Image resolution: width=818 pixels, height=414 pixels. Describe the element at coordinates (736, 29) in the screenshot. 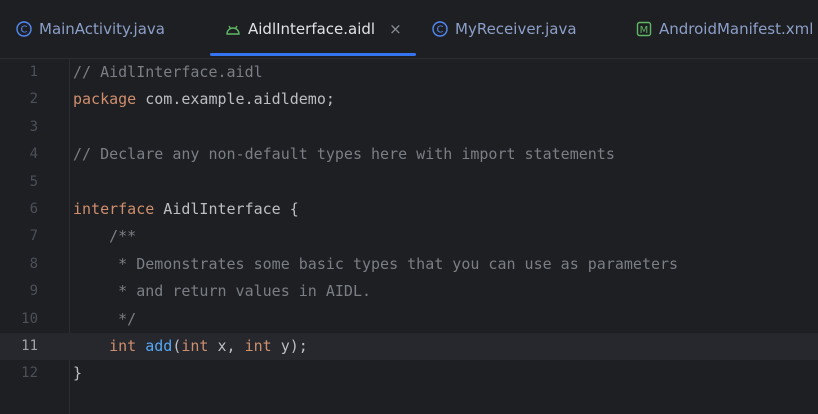

I see `tab-label: AndroidManifest.xml` at that location.